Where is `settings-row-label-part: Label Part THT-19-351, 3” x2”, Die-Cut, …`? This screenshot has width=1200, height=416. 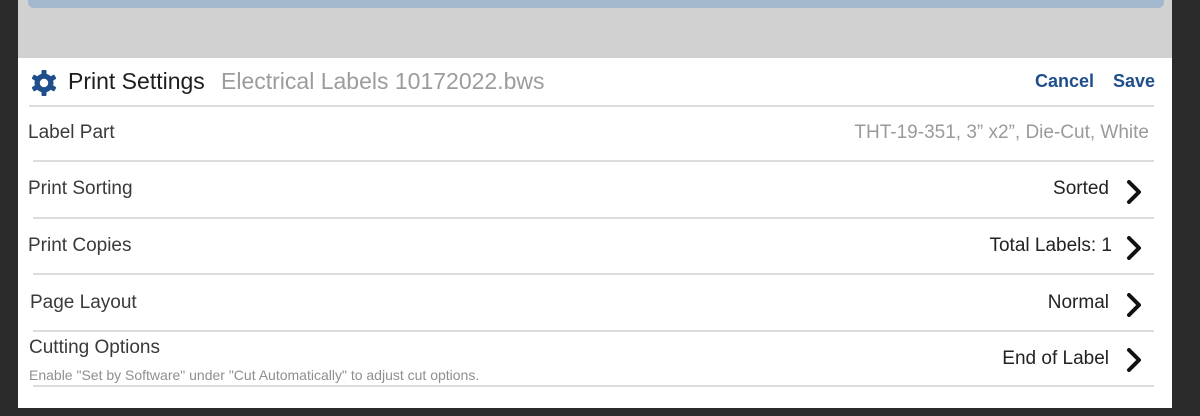
settings-row-label-part: Label Part THT-19-351, 3” x2”, Die-Cut, … is located at coordinates (595, 133).